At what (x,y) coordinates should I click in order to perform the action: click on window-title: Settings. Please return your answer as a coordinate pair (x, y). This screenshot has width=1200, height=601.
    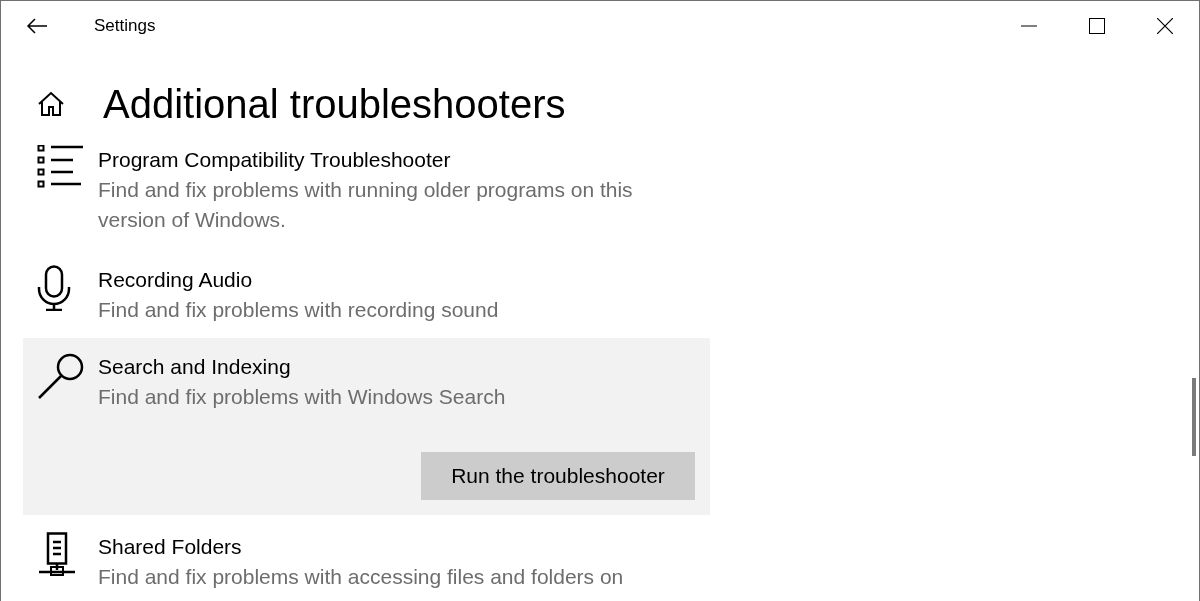
    Looking at the image, I should click on (125, 26).